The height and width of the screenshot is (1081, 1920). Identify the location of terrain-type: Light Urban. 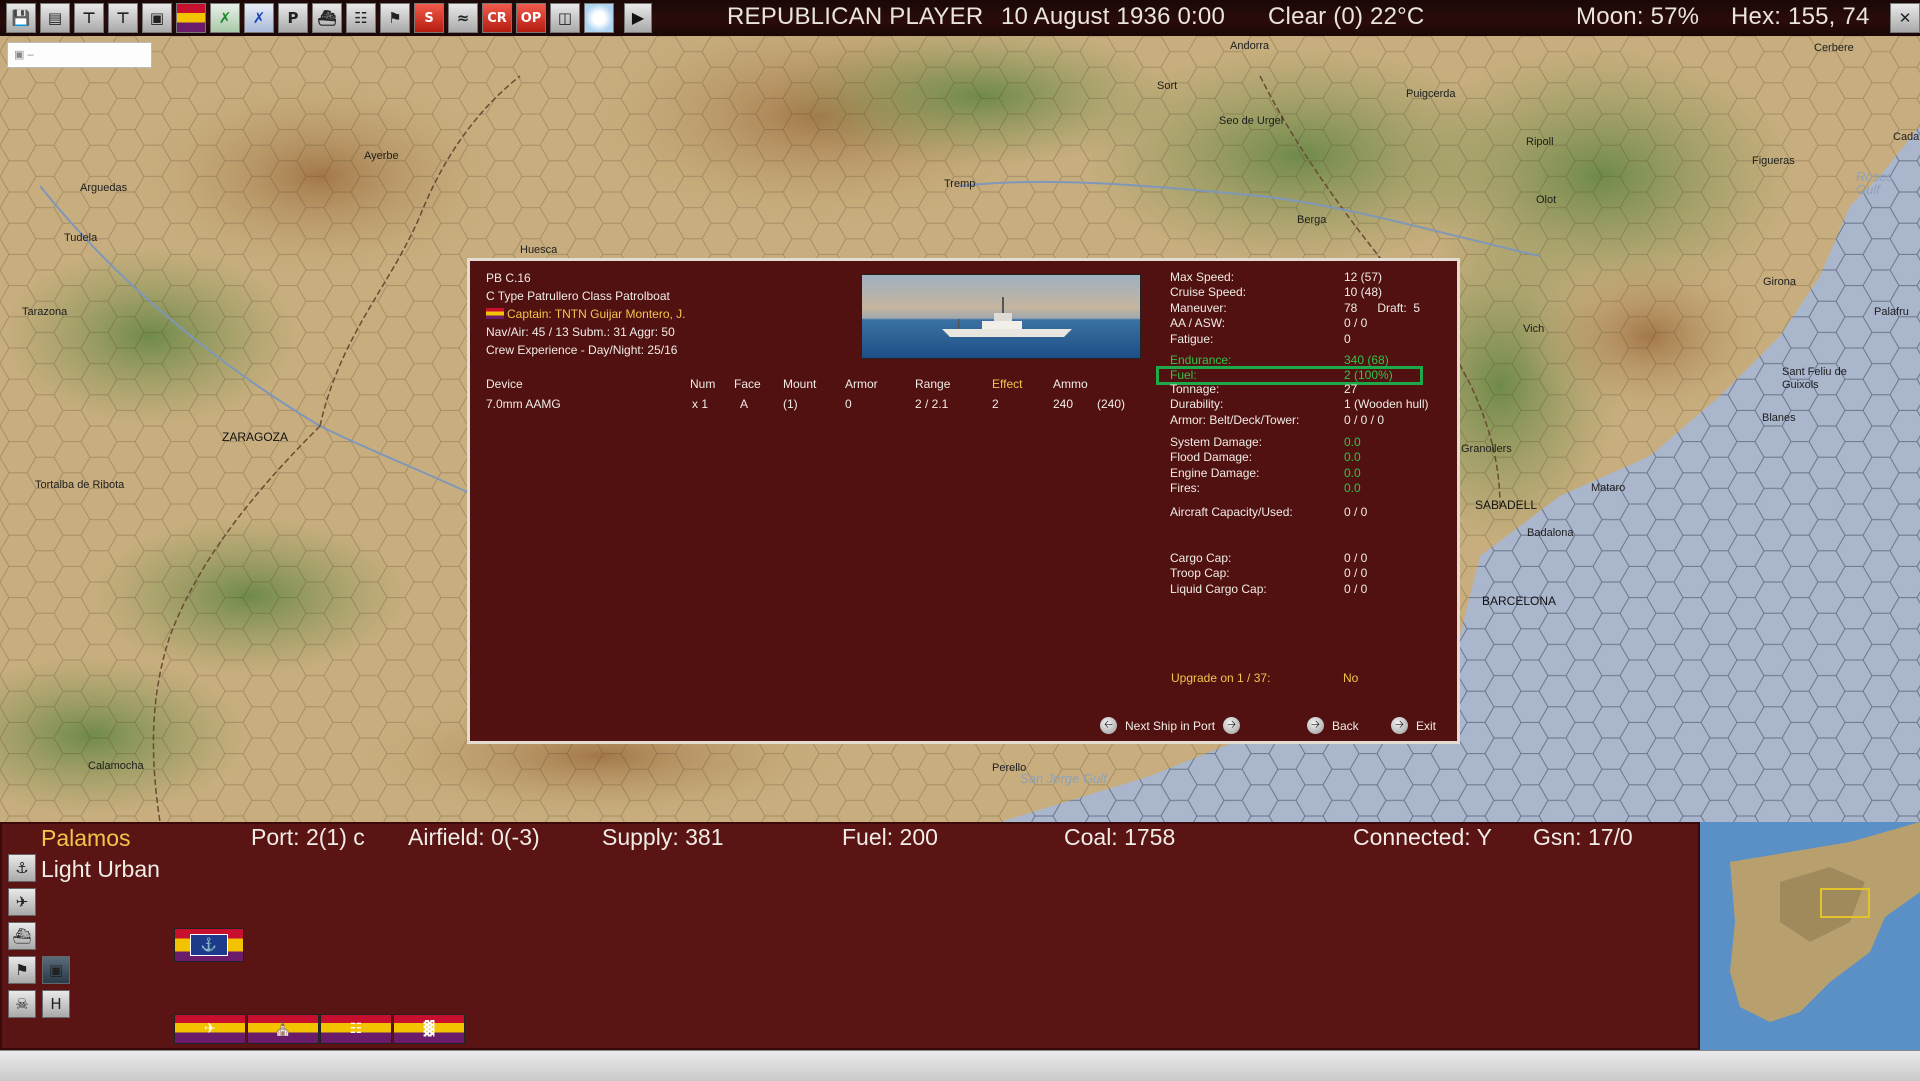
(100, 869).